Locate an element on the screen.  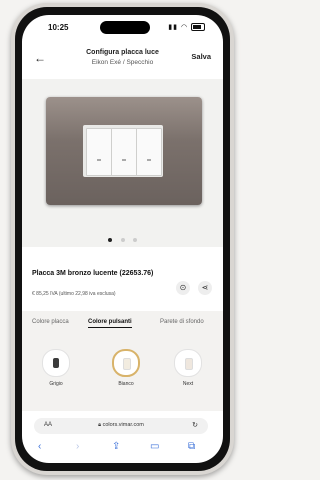
battery-icon is located at coordinates (198, 27).